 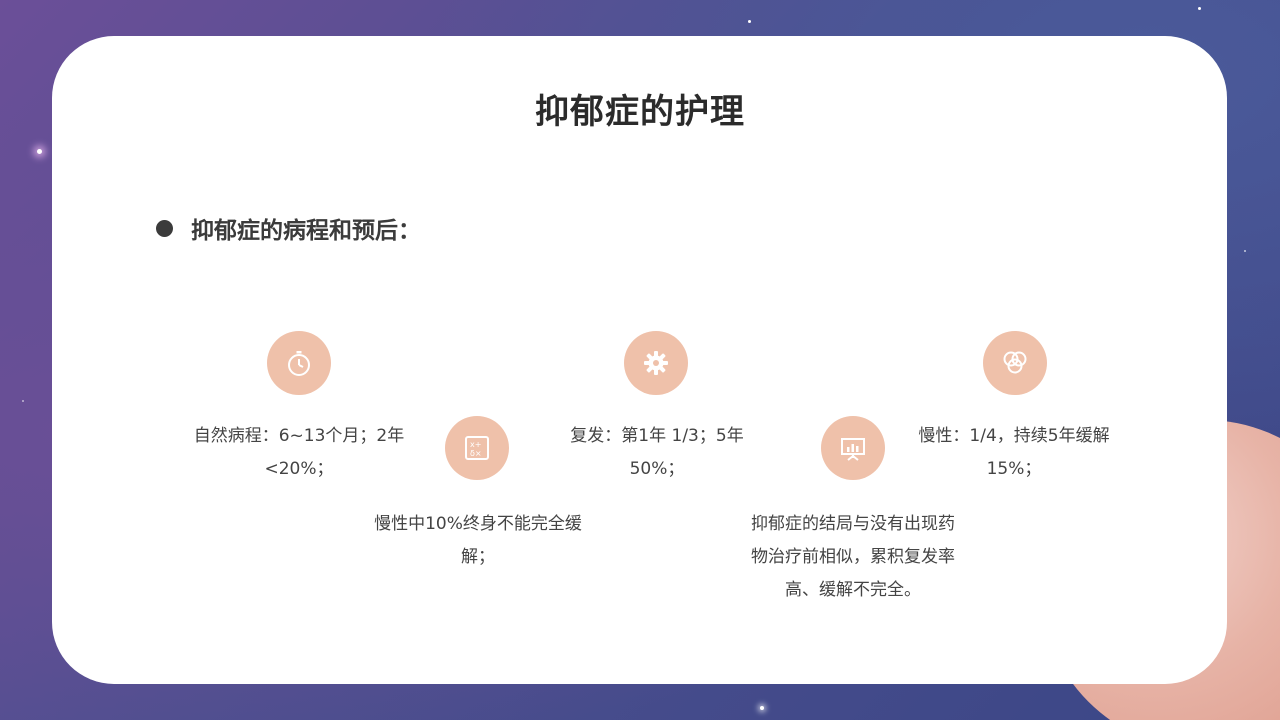 What do you see at coordinates (1014, 452) in the screenshot?
I see `item-text-chronic: 慢性：1/4，持续5年缓解15%；` at bounding box center [1014, 452].